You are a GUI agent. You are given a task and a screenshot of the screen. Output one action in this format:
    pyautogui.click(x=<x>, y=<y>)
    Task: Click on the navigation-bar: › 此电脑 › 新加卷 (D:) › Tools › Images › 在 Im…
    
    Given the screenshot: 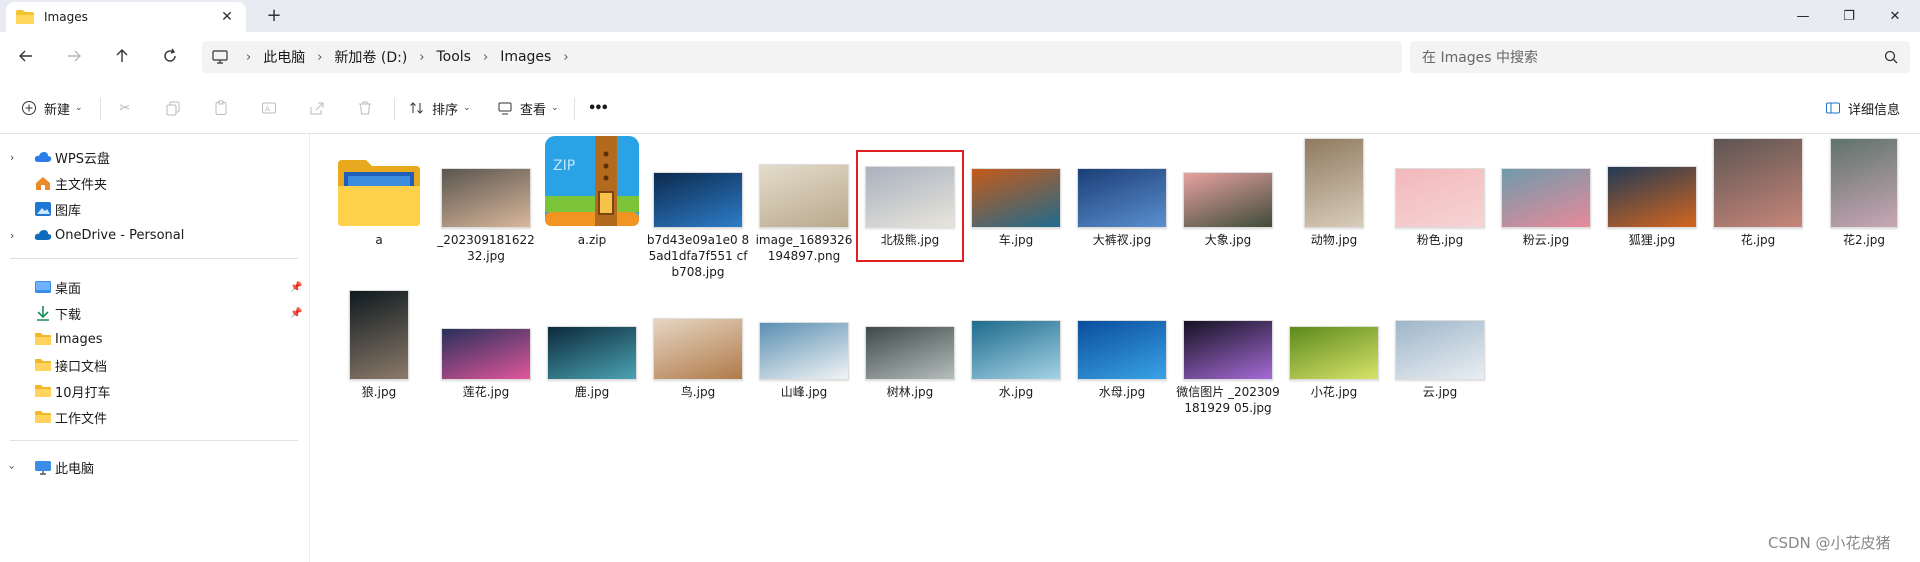 What is the action you would take?
    pyautogui.click(x=960, y=56)
    